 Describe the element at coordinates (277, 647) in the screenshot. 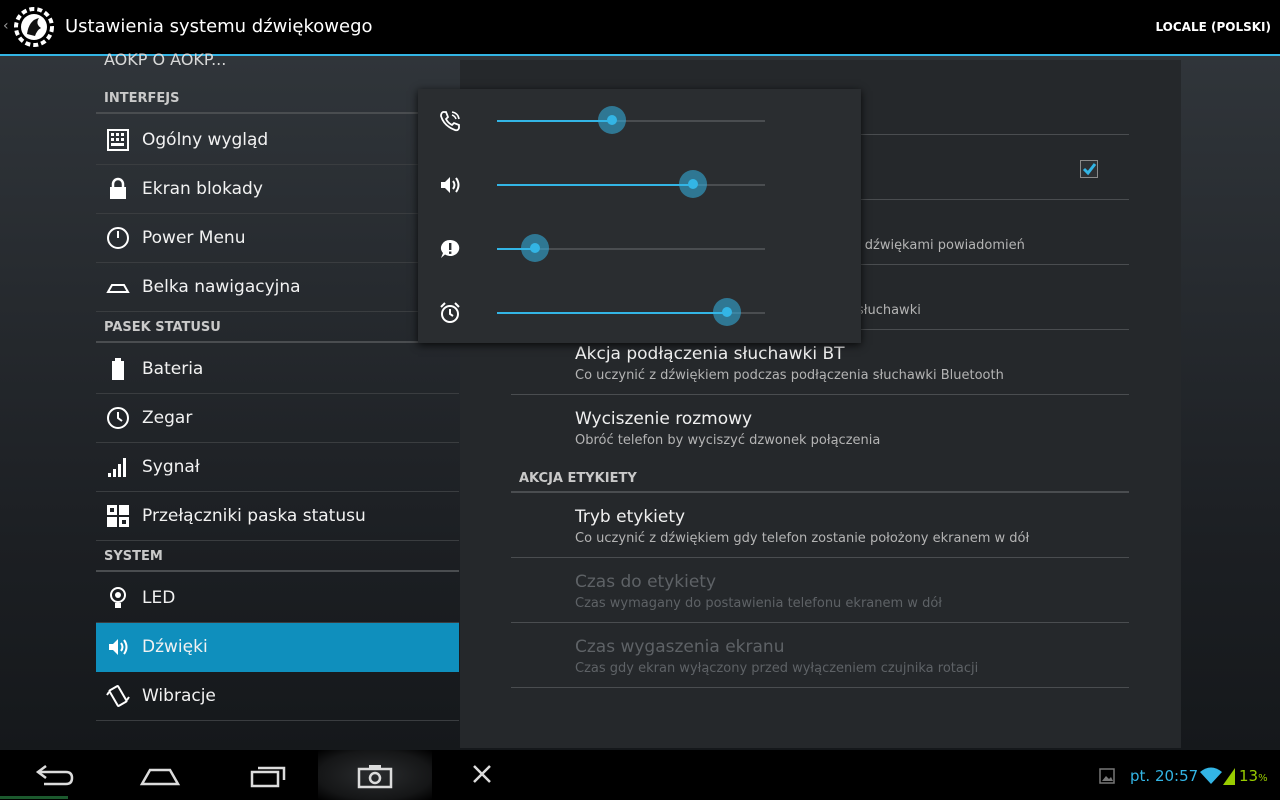

I see `sidebar-item-dzwieki: Dźwięki` at that location.